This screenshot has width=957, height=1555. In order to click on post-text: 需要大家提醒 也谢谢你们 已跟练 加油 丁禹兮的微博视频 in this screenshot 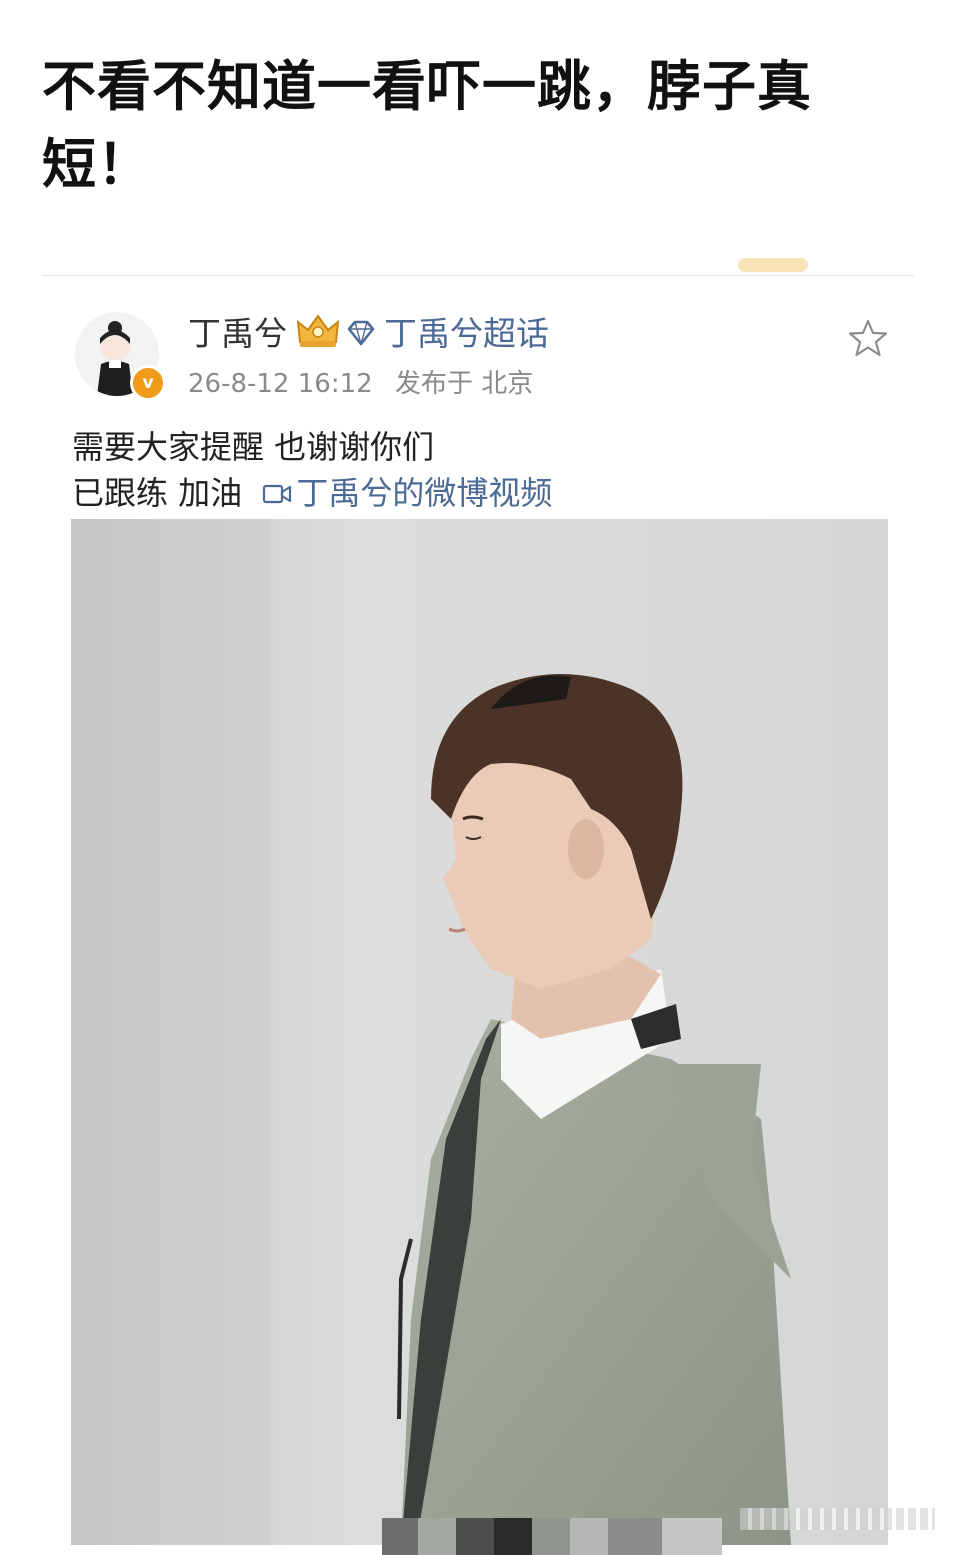, I will do `click(312, 470)`.